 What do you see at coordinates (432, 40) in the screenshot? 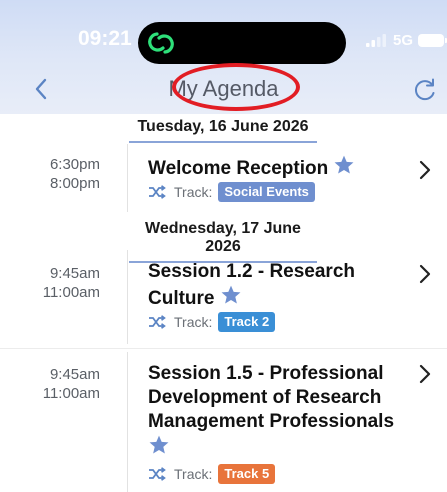
I see `battery-icon` at bounding box center [432, 40].